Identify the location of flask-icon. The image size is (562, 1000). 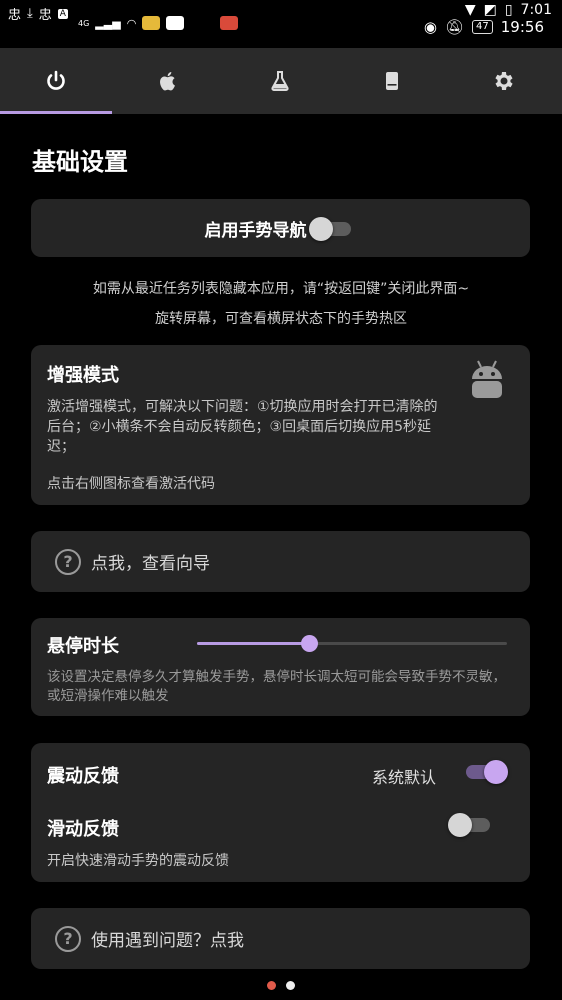
(280, 81).